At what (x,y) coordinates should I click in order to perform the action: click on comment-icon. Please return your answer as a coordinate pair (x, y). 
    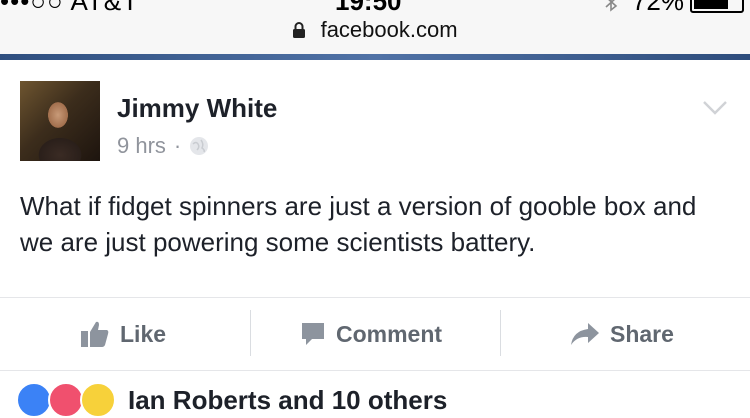
    Looking at the image, I should click on (313, 334).